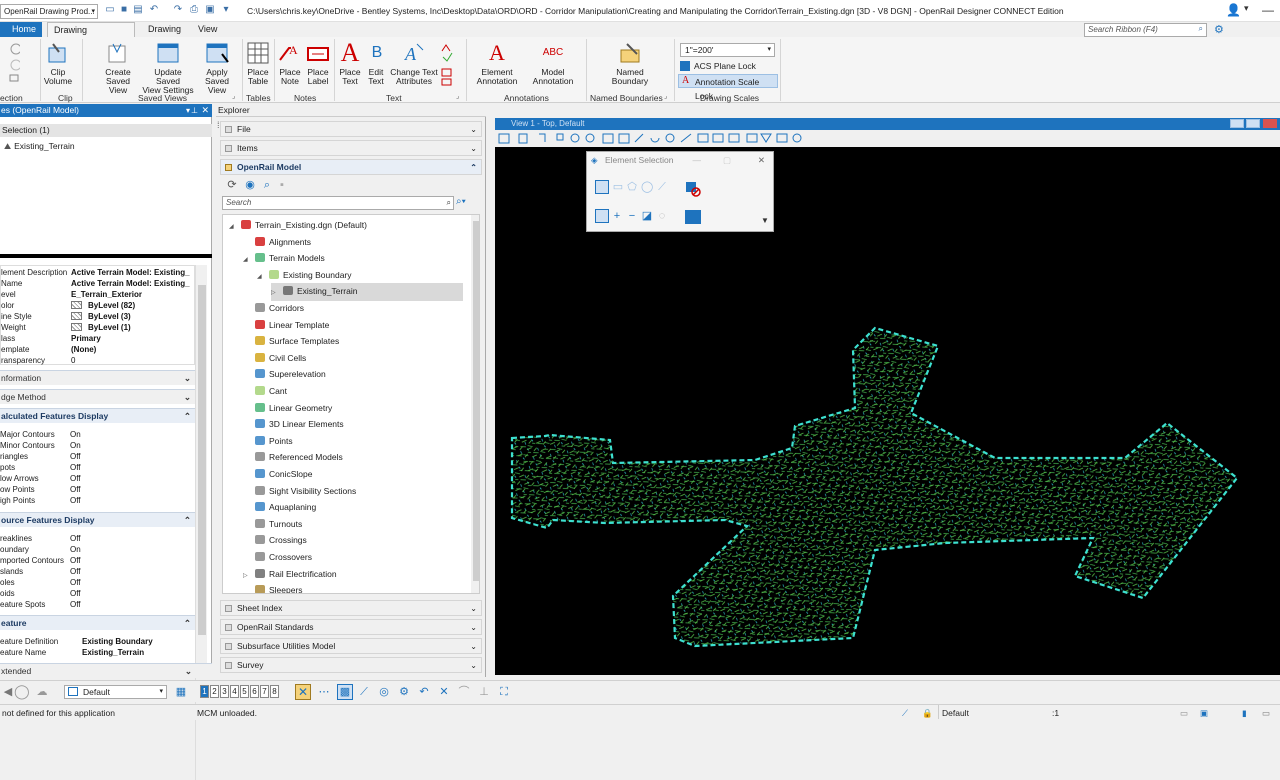 The width and height of the screenshot is (1280, 780). What do you see at coordinates (693, 189) in the screenshot?
I see `clear-selection-icon` at bounding box center [693, 189].